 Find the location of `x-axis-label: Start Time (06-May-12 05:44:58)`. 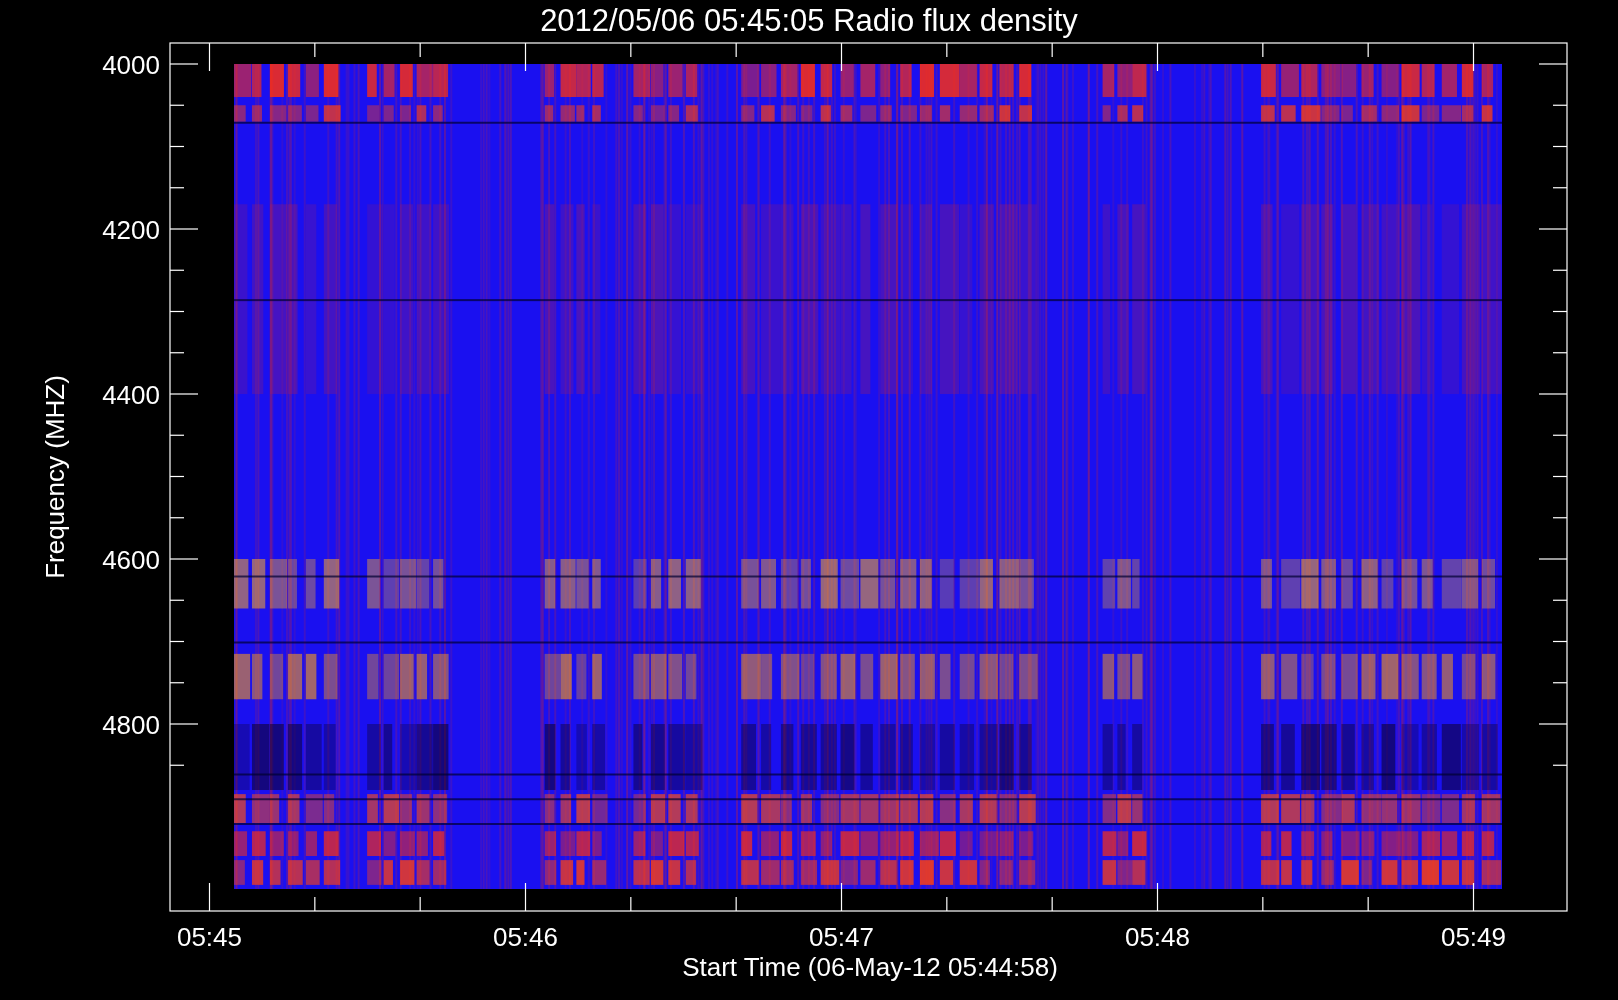

x-axis-label: Start Time (06-May-12 05:44:58) is located at coordinates (870, 967).